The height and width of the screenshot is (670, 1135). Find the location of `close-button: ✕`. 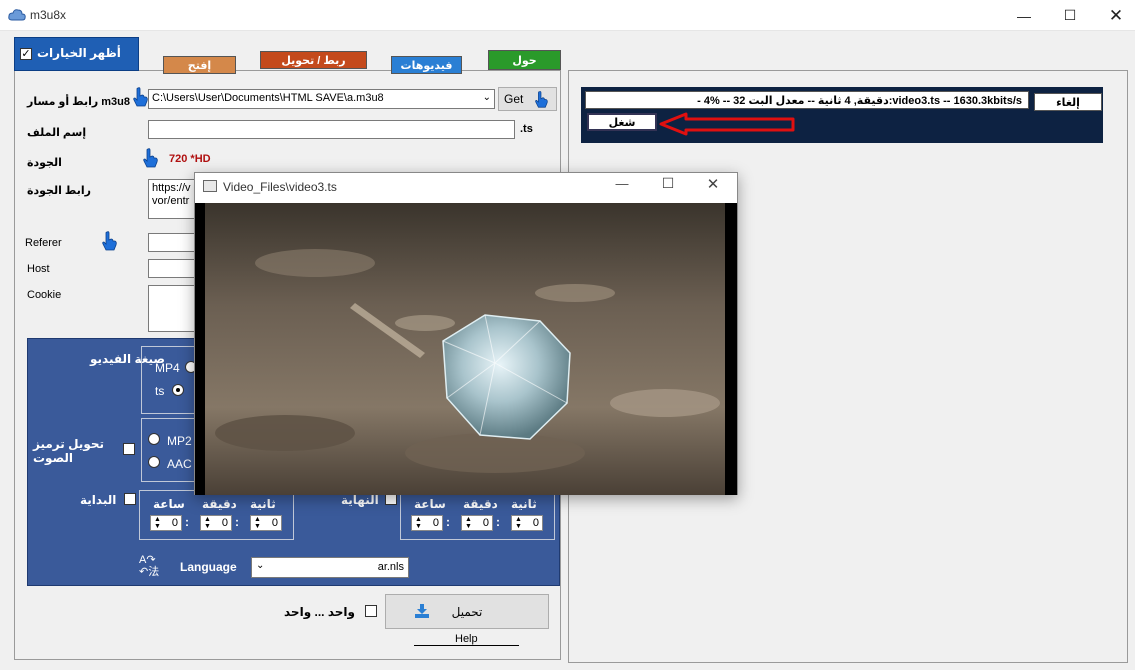

close-button: ✕ is located at coordinates (1114, 15).